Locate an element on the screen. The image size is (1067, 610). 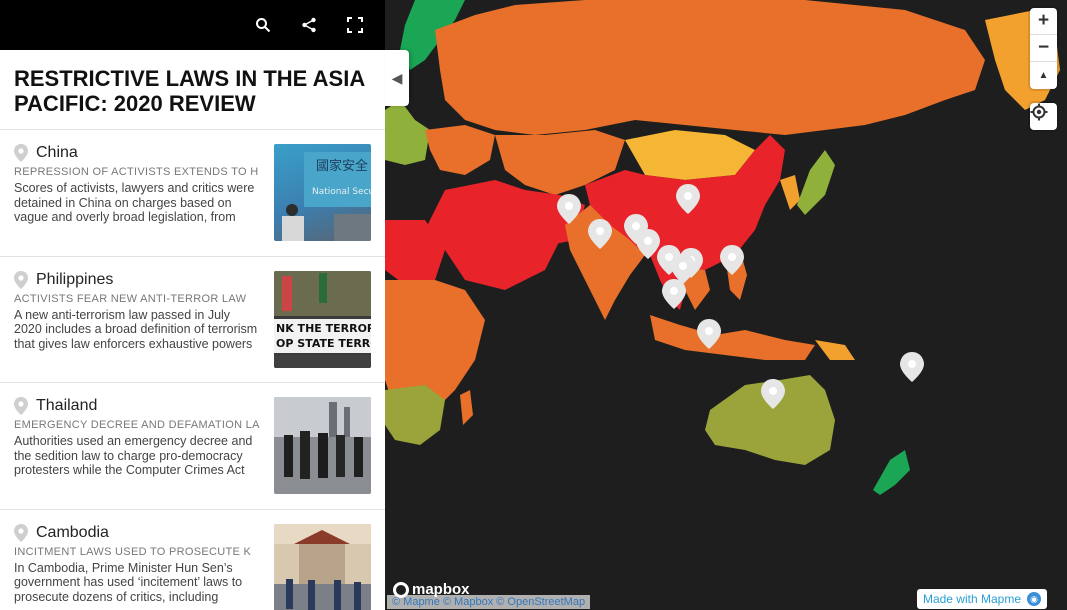
region-eastern-europe is located at coordinates (460, 150).